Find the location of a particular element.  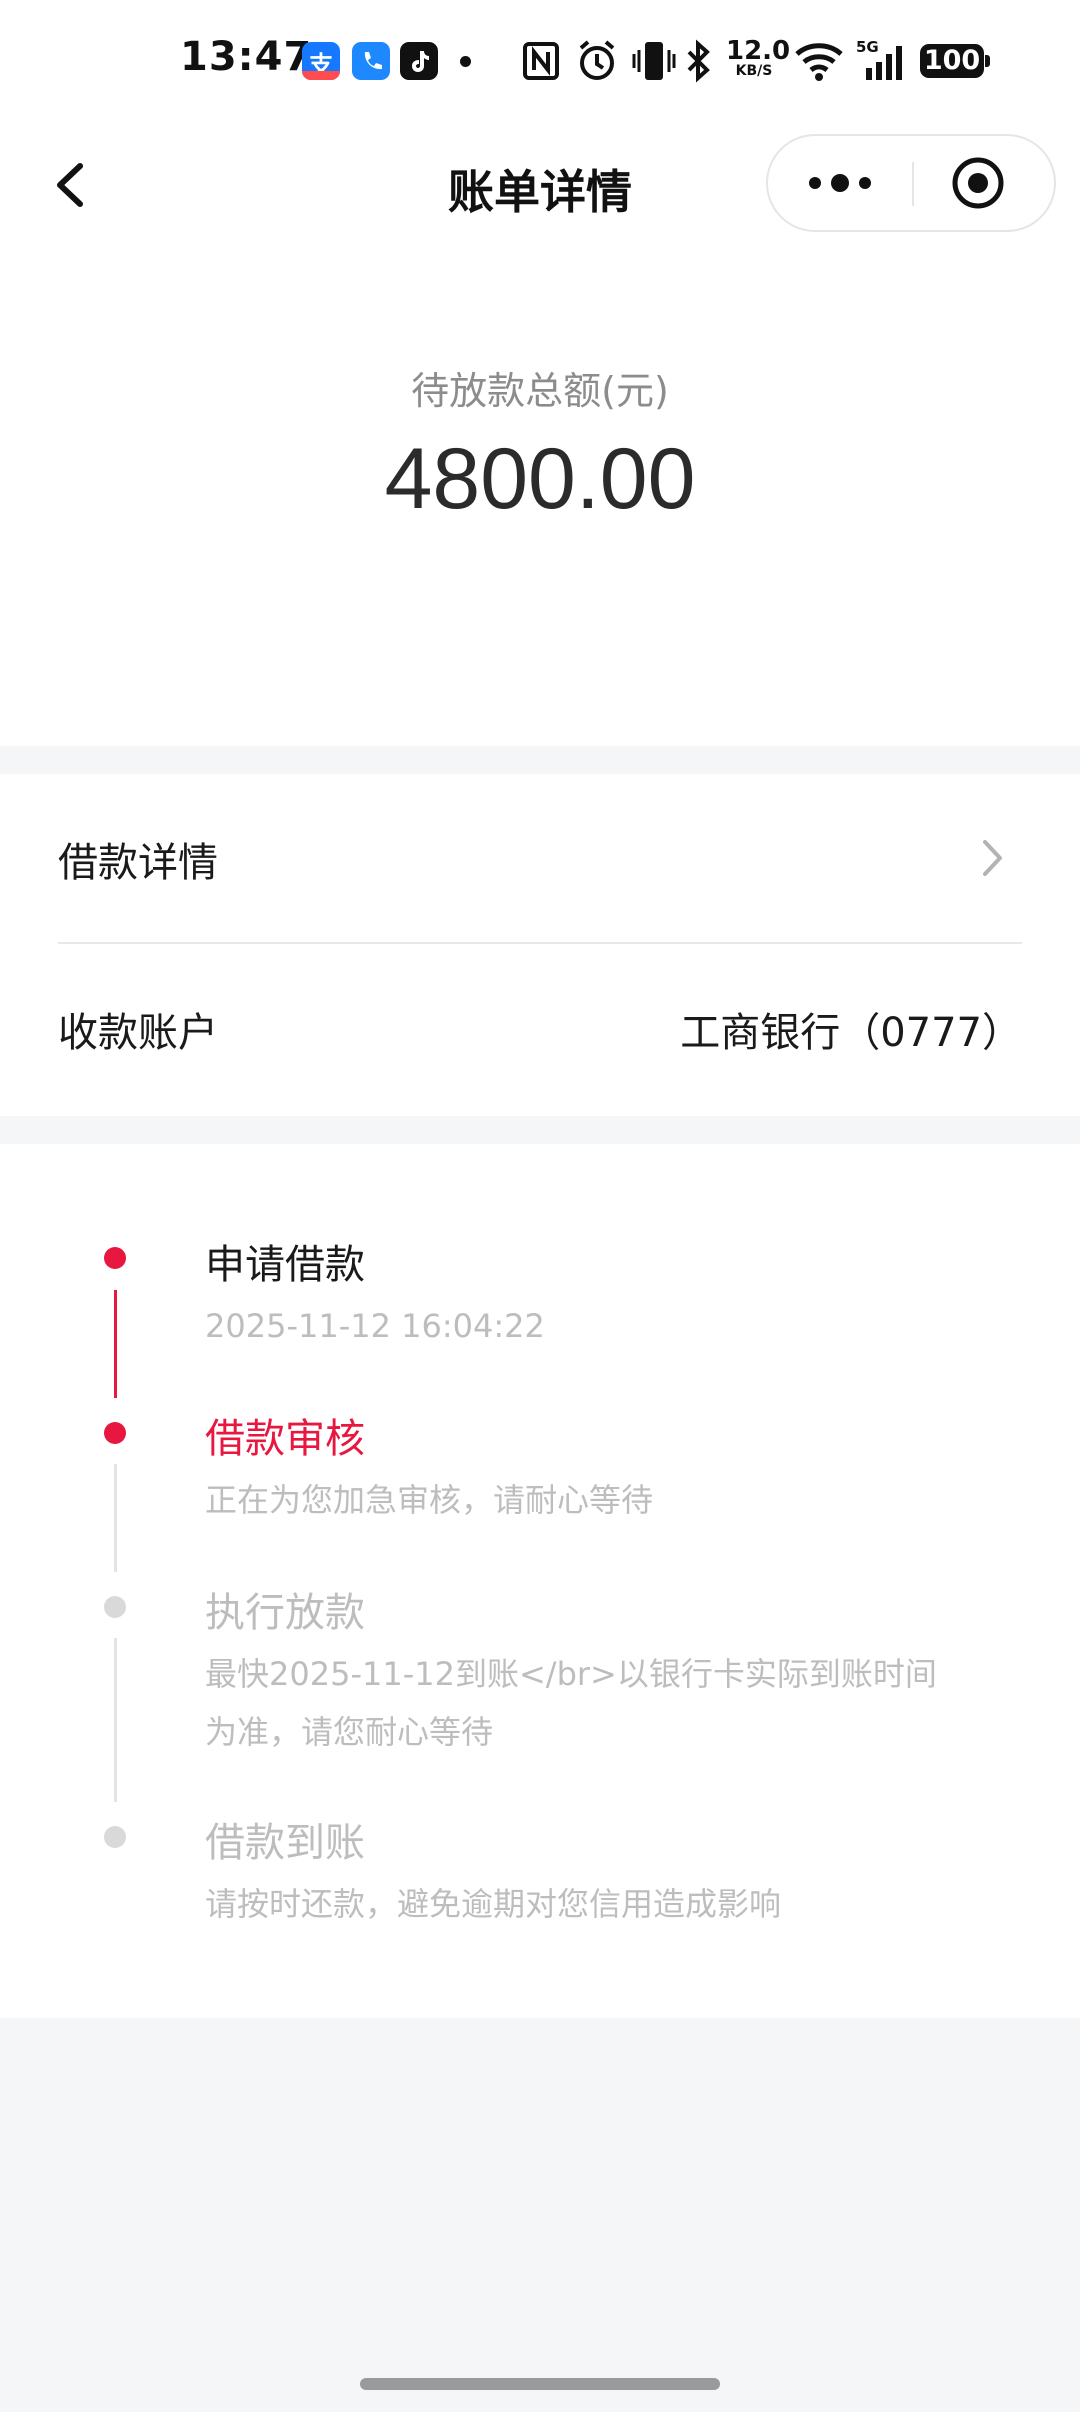

info-card: 借款详情 收款账户 工商银行（0777） is located at coordinates (540, 945).